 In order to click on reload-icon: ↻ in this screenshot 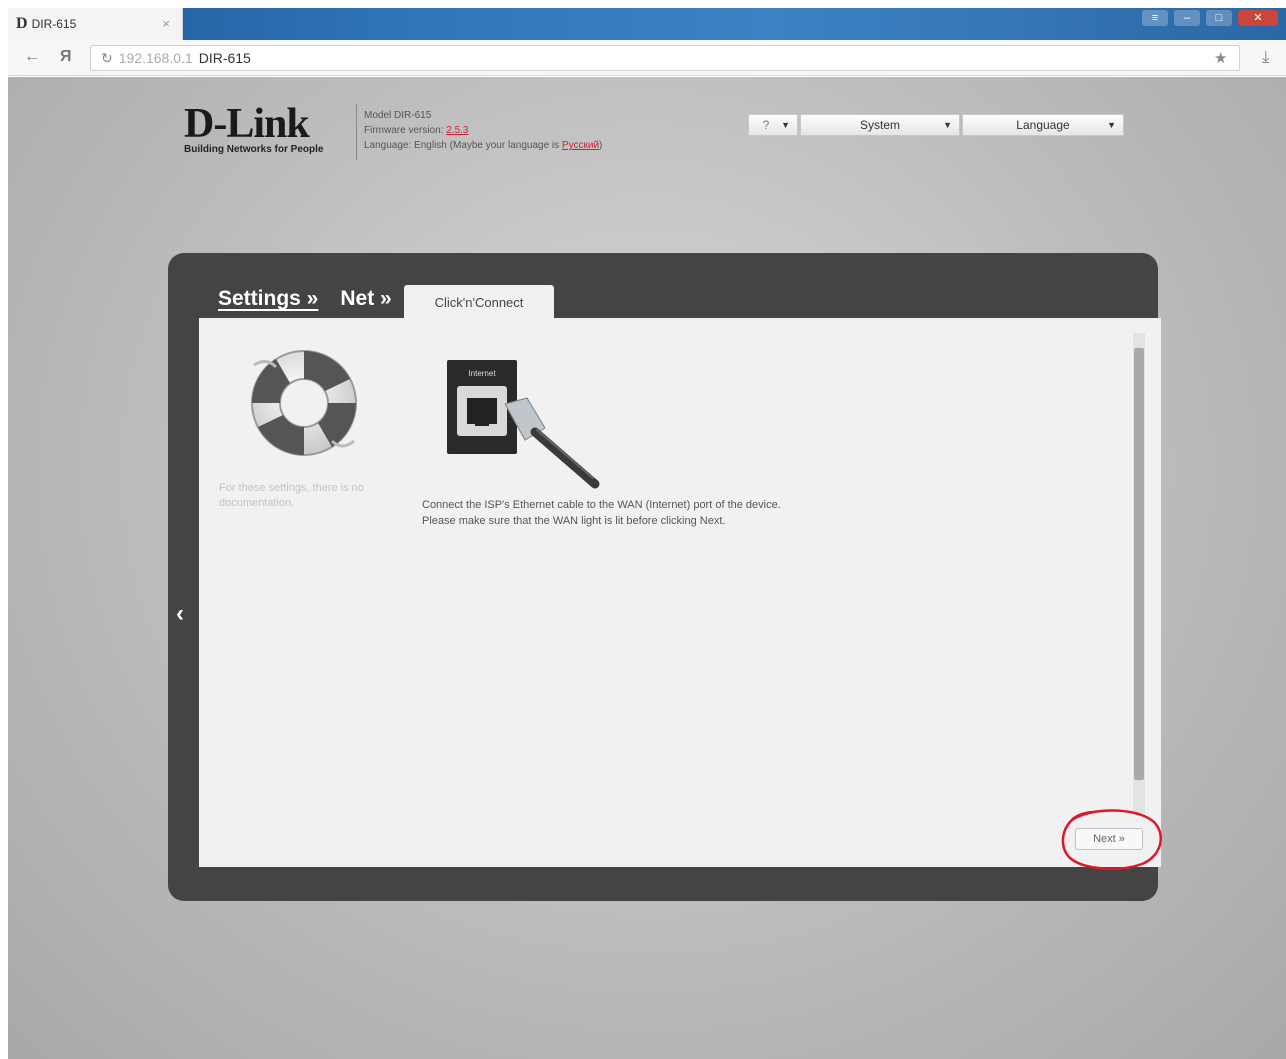, I will do `click(107, 58)`.